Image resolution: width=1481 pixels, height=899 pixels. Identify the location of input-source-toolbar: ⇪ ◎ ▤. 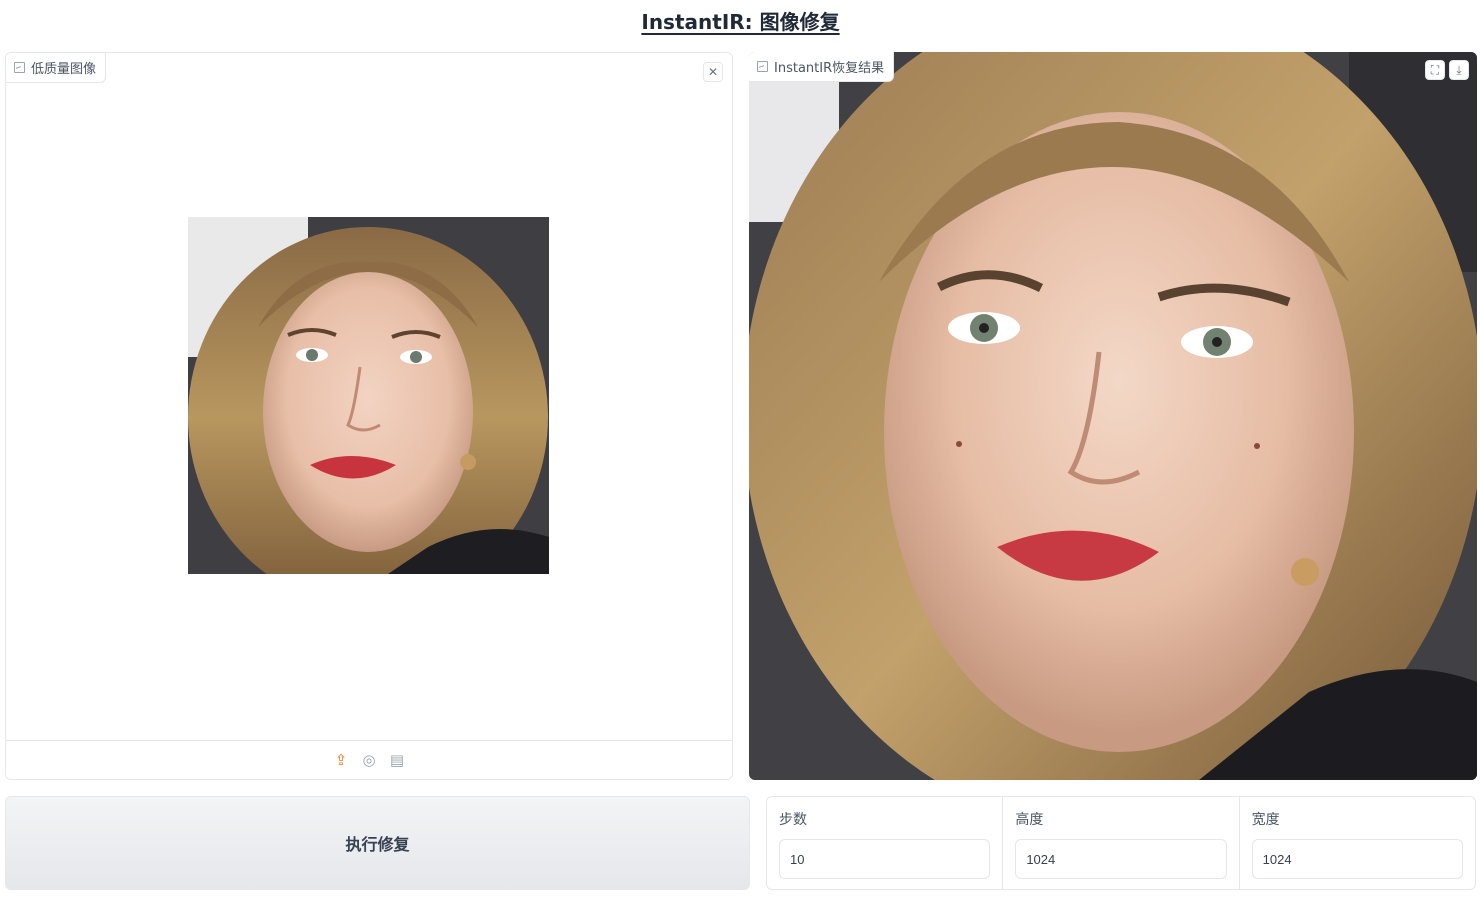
(369, 759).